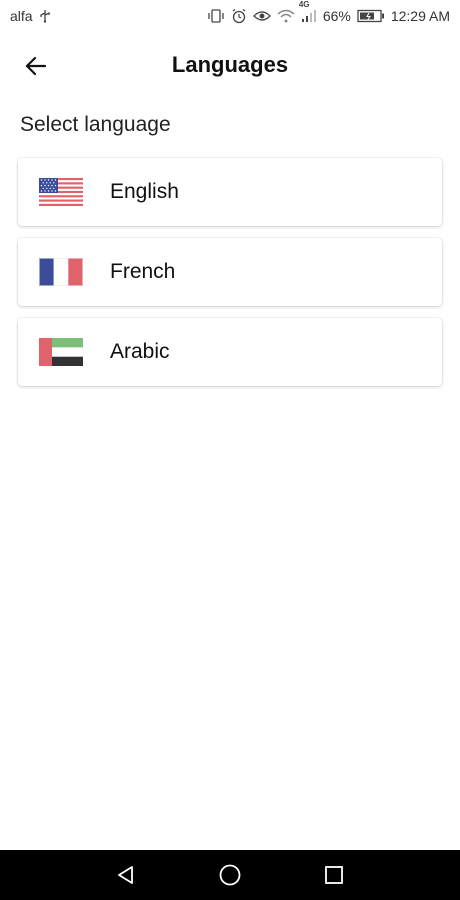  I want to click on language-name: English, so click(144, 191).